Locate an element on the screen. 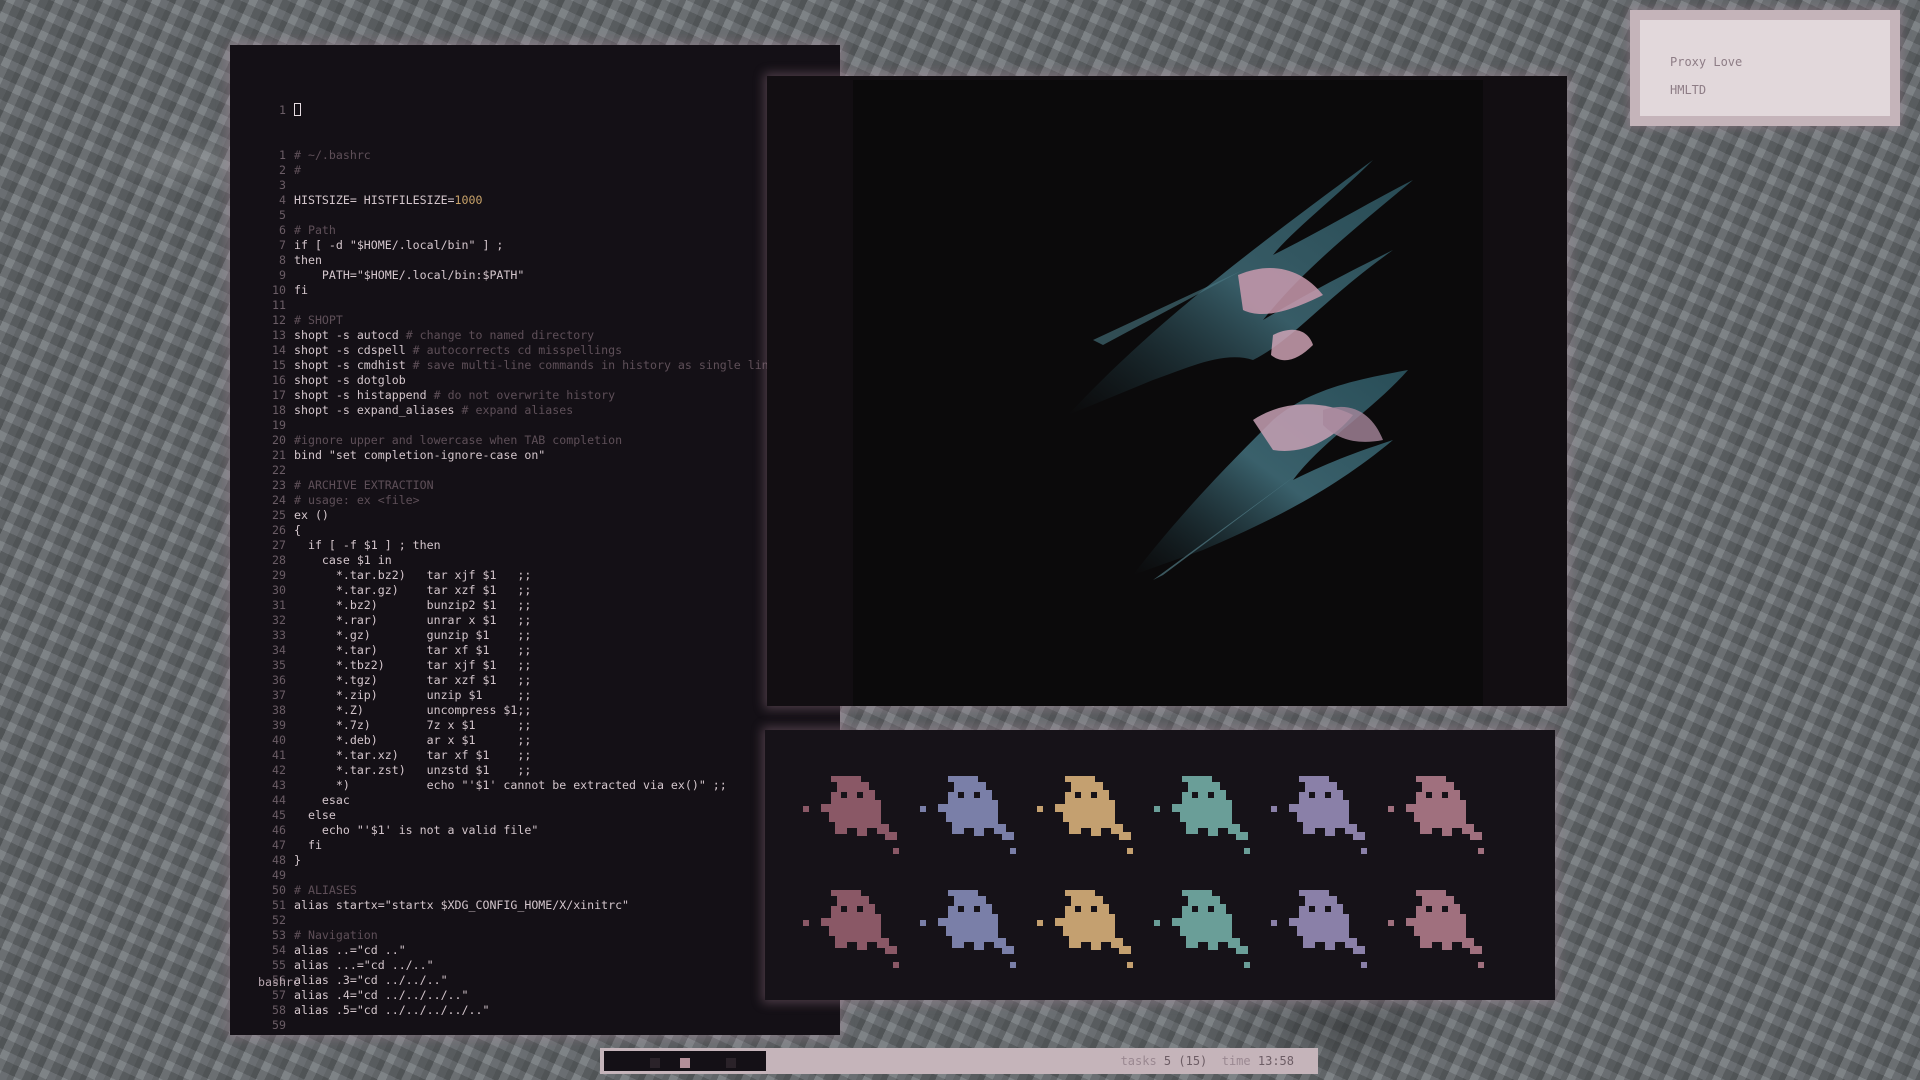 This screenshot has width=1920, height=1080. code-text: alias .3="cd ../../.." is located at coordinates (371, 980).